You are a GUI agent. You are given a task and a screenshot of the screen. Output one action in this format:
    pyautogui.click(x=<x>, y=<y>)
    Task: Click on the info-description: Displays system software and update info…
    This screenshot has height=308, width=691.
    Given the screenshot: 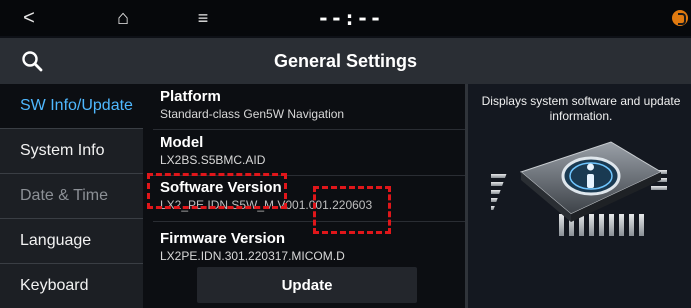 What is the action you would take?
    pyautogui.click(x=581, y=108)
    